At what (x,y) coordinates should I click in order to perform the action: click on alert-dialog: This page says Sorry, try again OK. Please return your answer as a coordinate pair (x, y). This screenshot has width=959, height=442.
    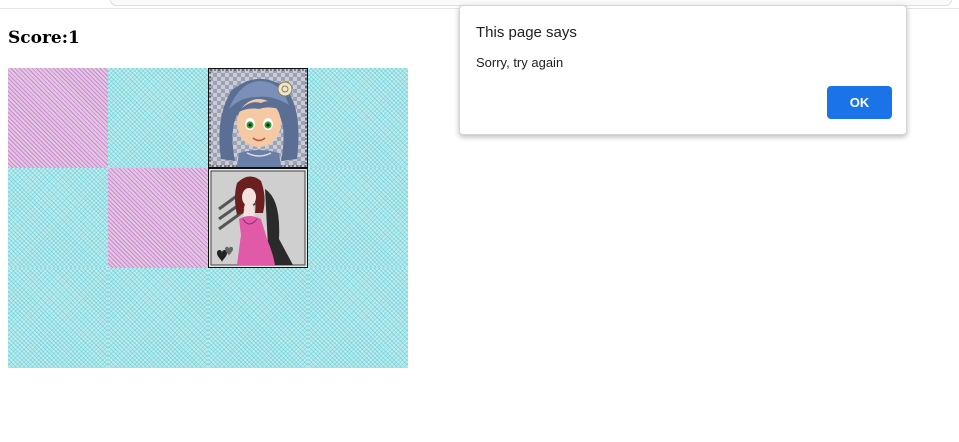
    Looking at the image, I should click on (683, 70).